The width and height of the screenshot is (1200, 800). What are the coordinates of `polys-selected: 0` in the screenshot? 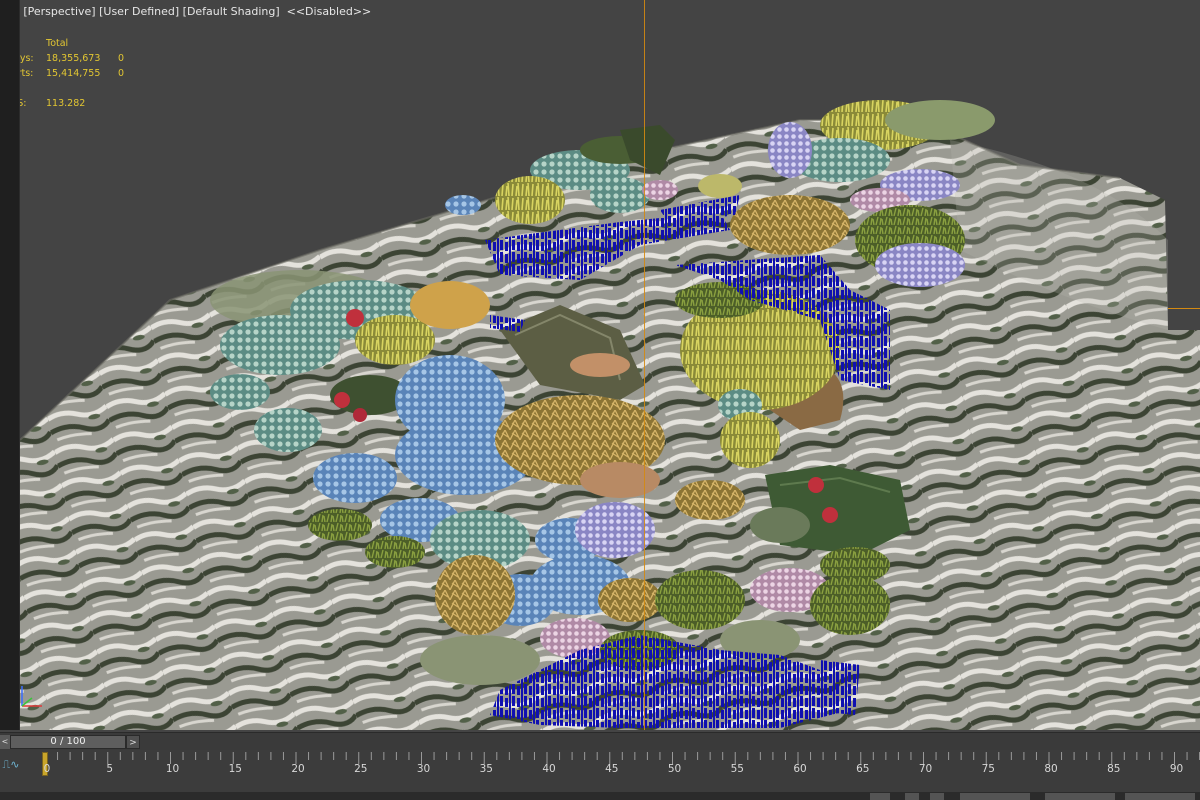 It's located at (121, 58).